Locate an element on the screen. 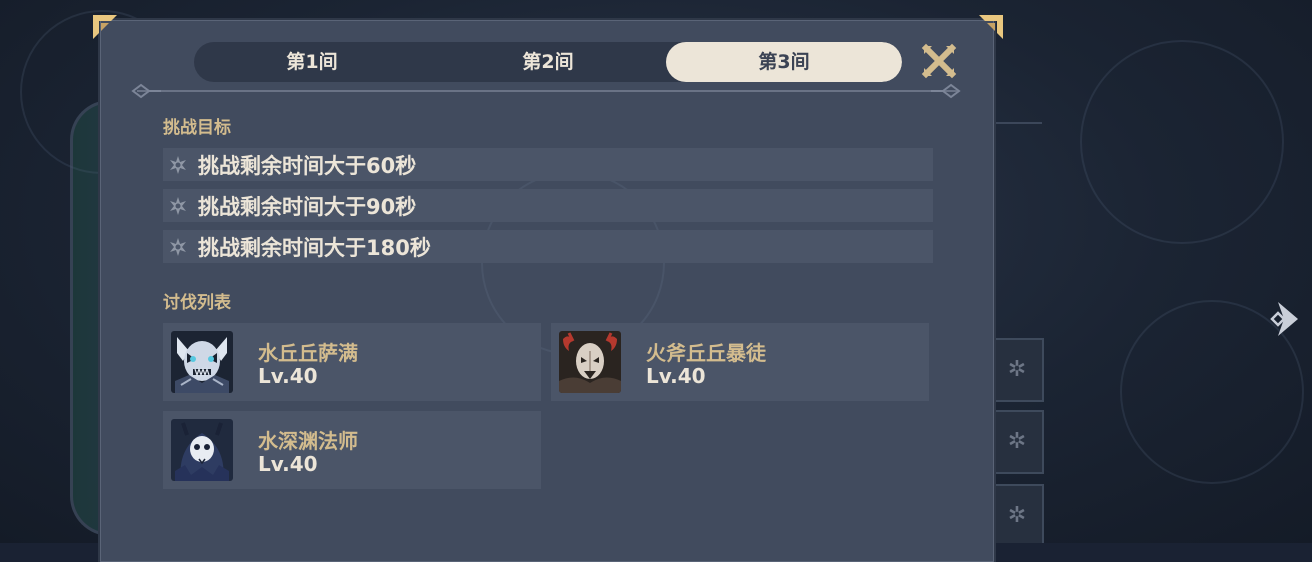 The height and width of the screenshot is (562, 1312). goal-text: 挑战剩余时间大于180秒 is located at coordinates (314, 247).